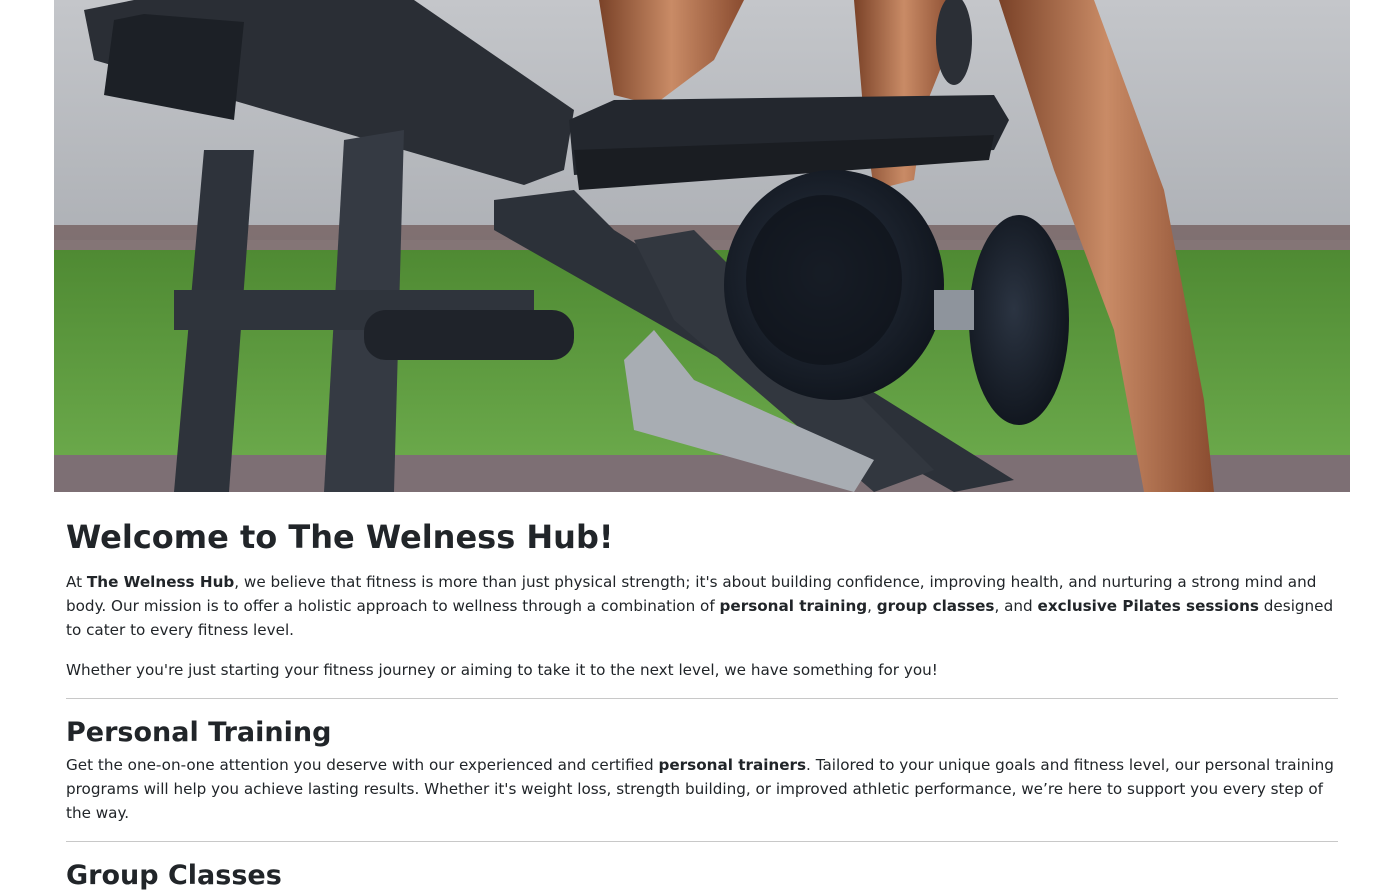 The image size is (1383, 892). I want to click on pilates-highlight: exclusive Pilates sessions, so click(1148, 606).